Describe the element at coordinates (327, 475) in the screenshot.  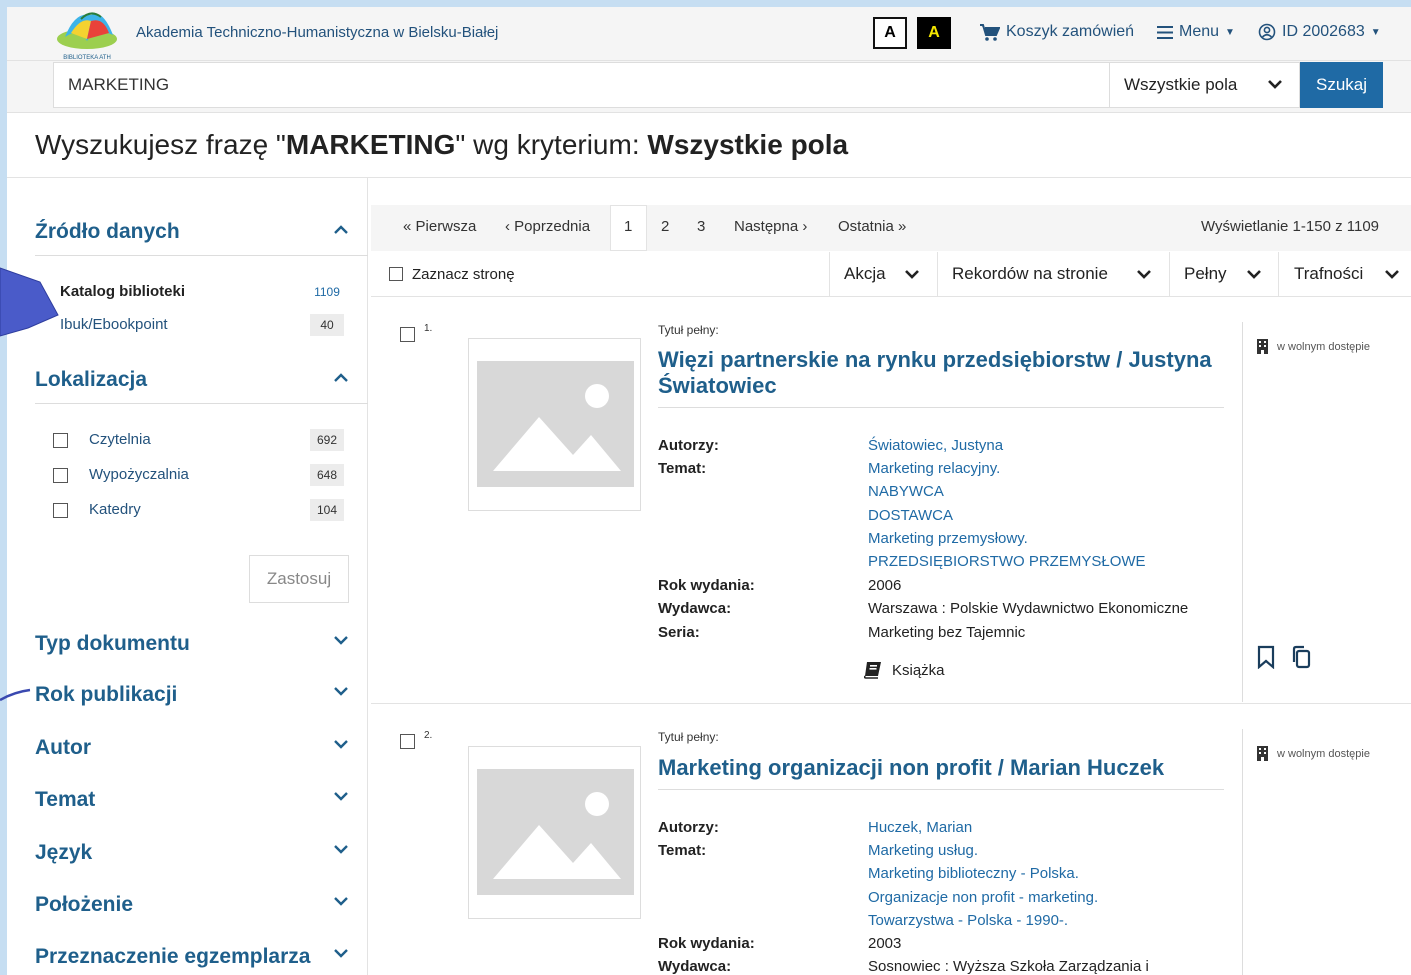
I see `facet-count: 648` at that location.